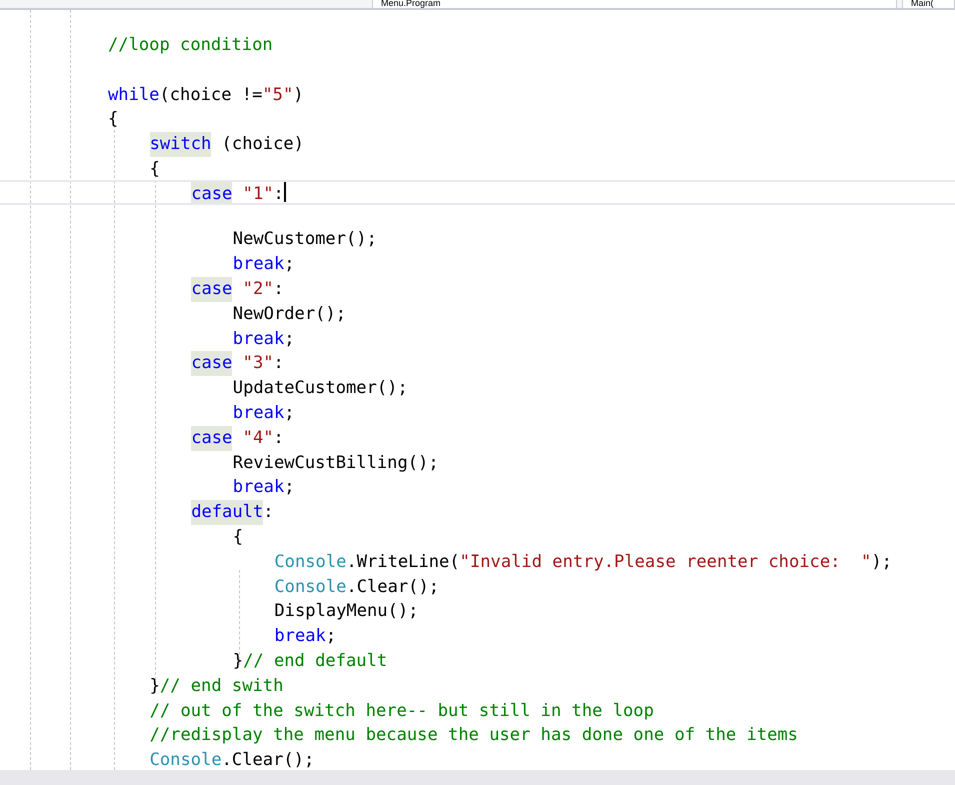 This screenshot has width=955, height=785. What do you see at coordinates (320, 388) in the screenshot?
I see `code-text: UpdateCustomer();` at bounding box center [320, 388].